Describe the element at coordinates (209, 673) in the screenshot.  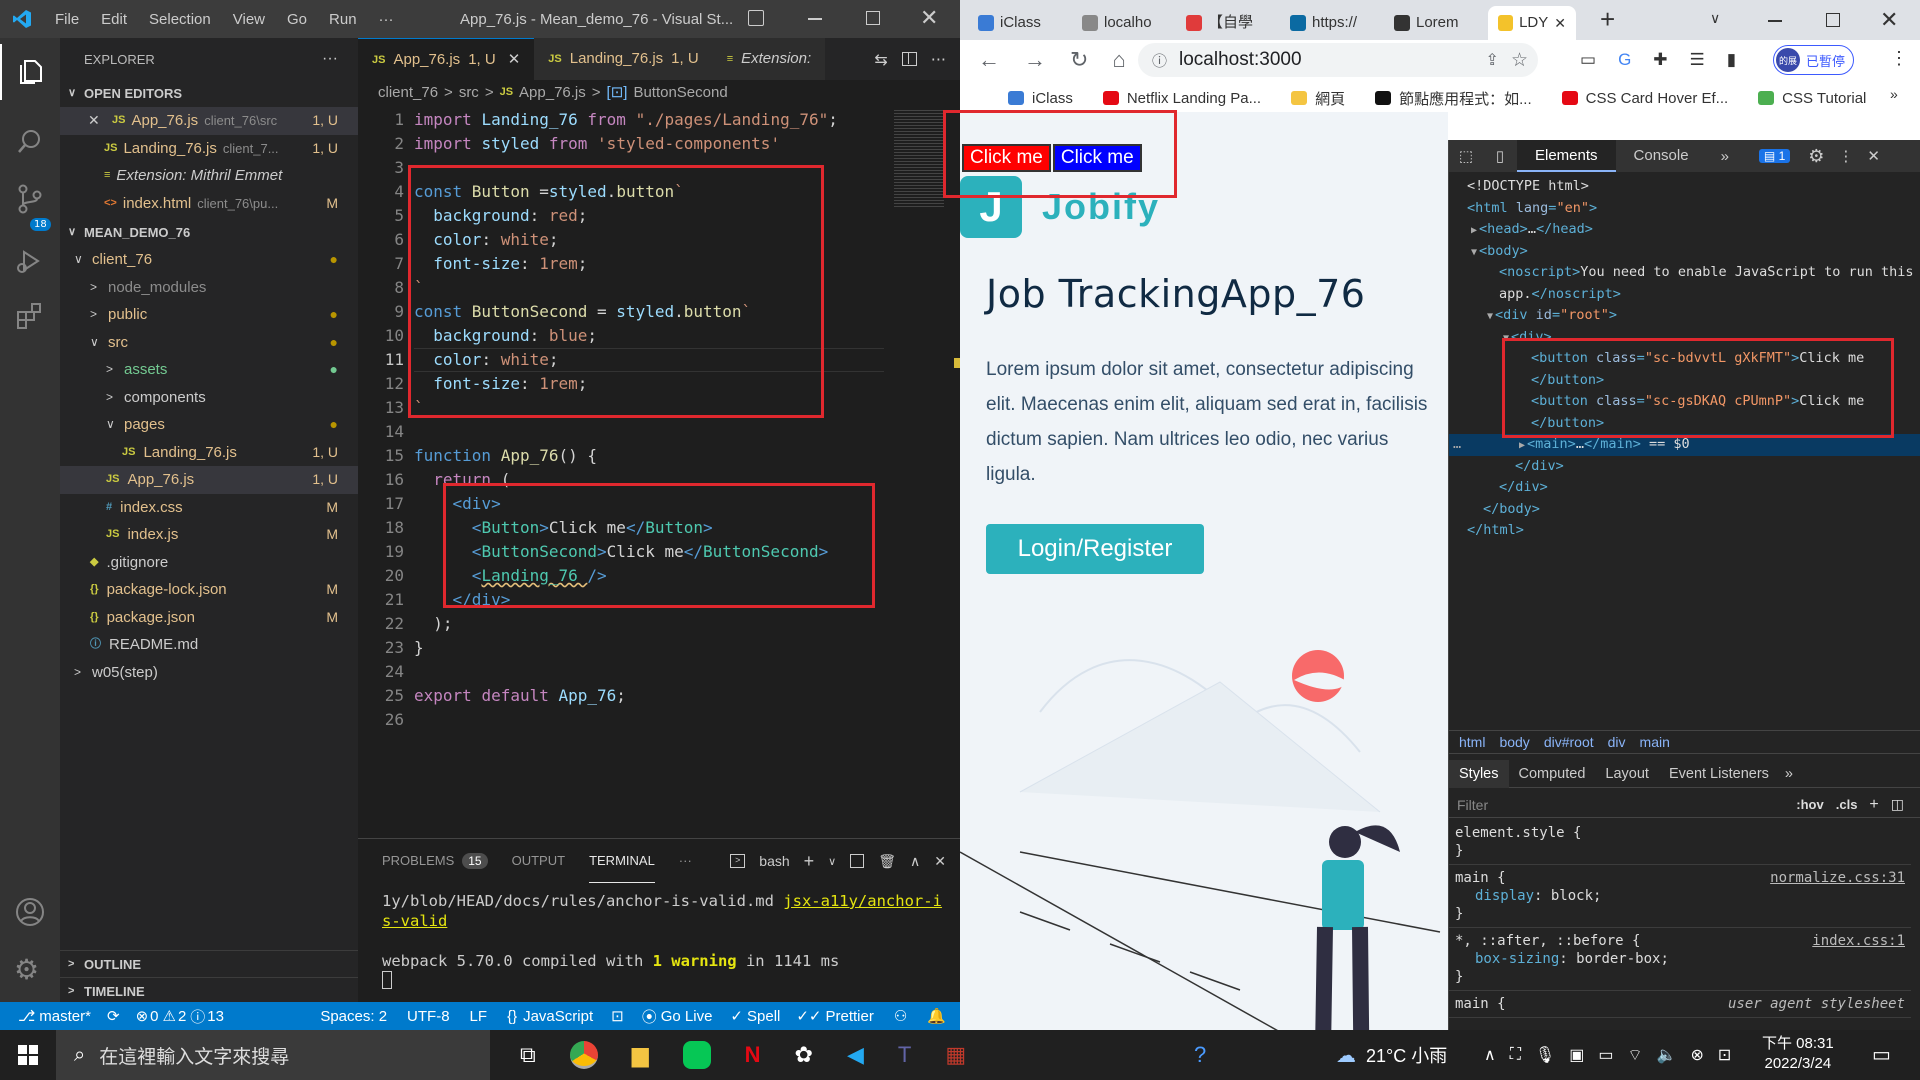
I see `file-tree-item: > w05(step)` at that location.